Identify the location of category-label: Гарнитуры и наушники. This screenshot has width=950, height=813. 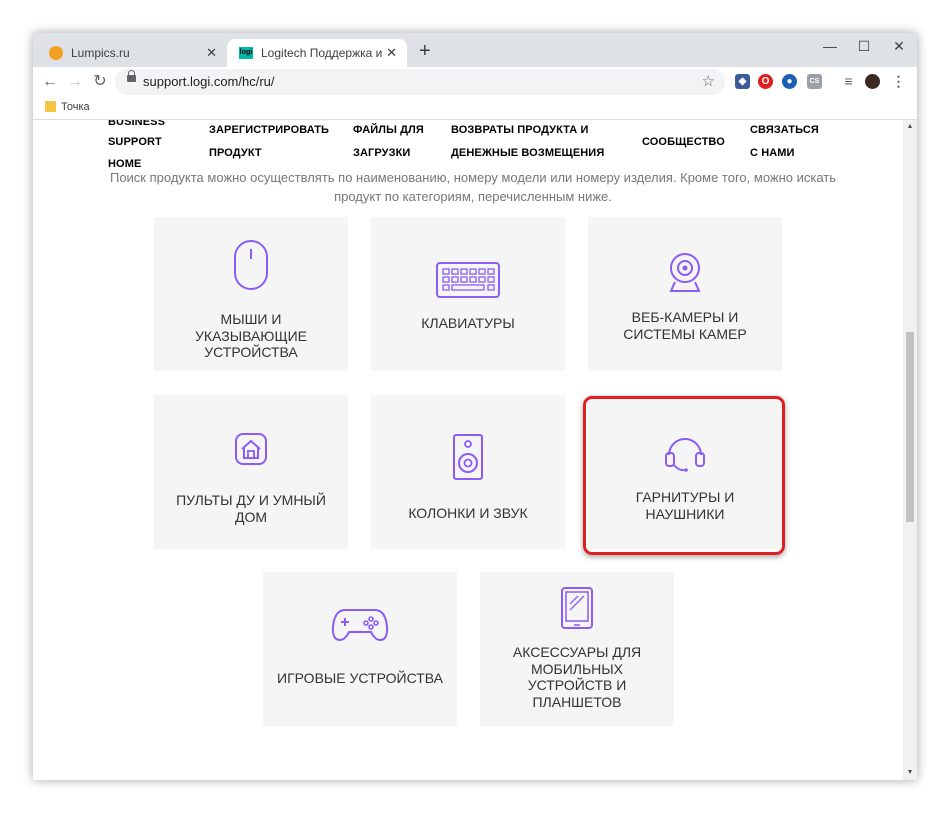
(685, 505).